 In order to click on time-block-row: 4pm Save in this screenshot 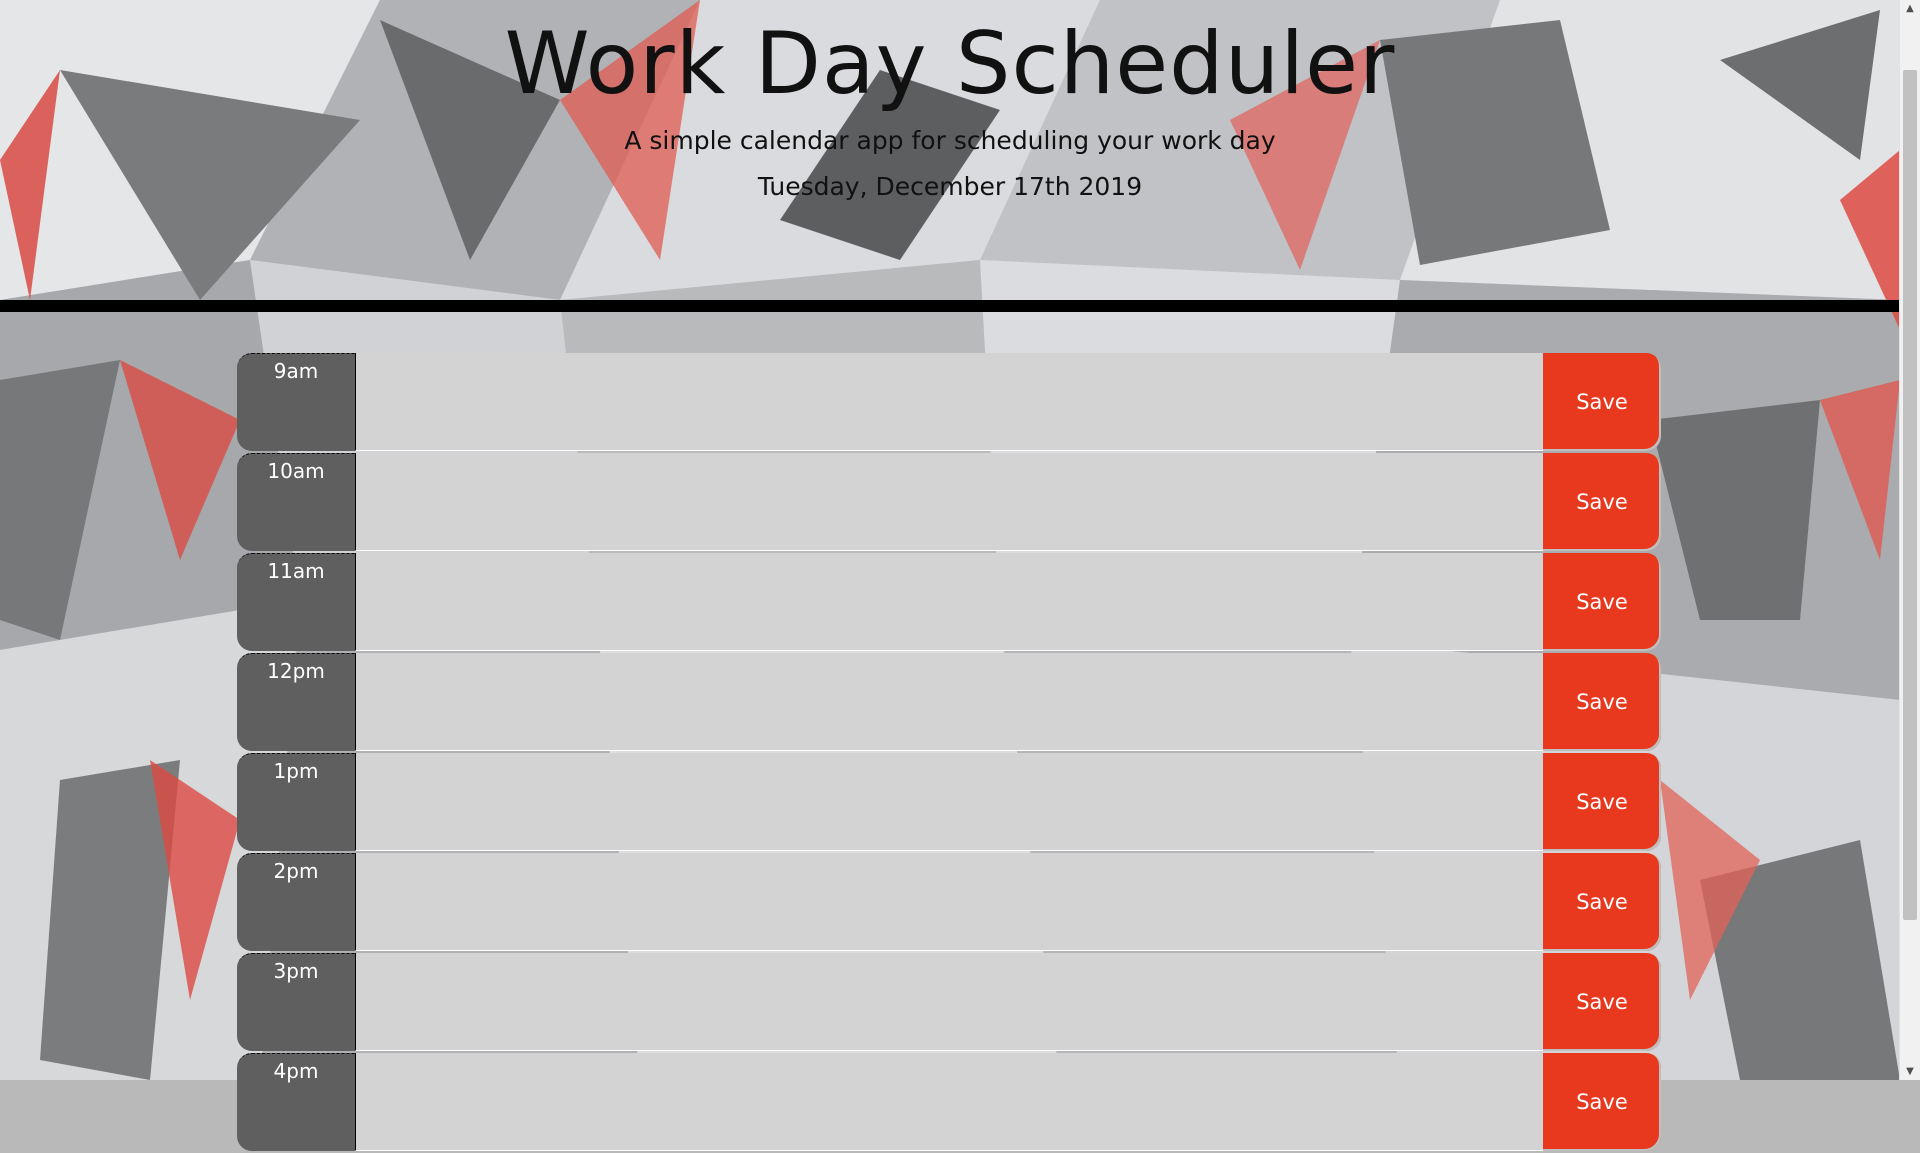, I will do `click(949, 1102)`.